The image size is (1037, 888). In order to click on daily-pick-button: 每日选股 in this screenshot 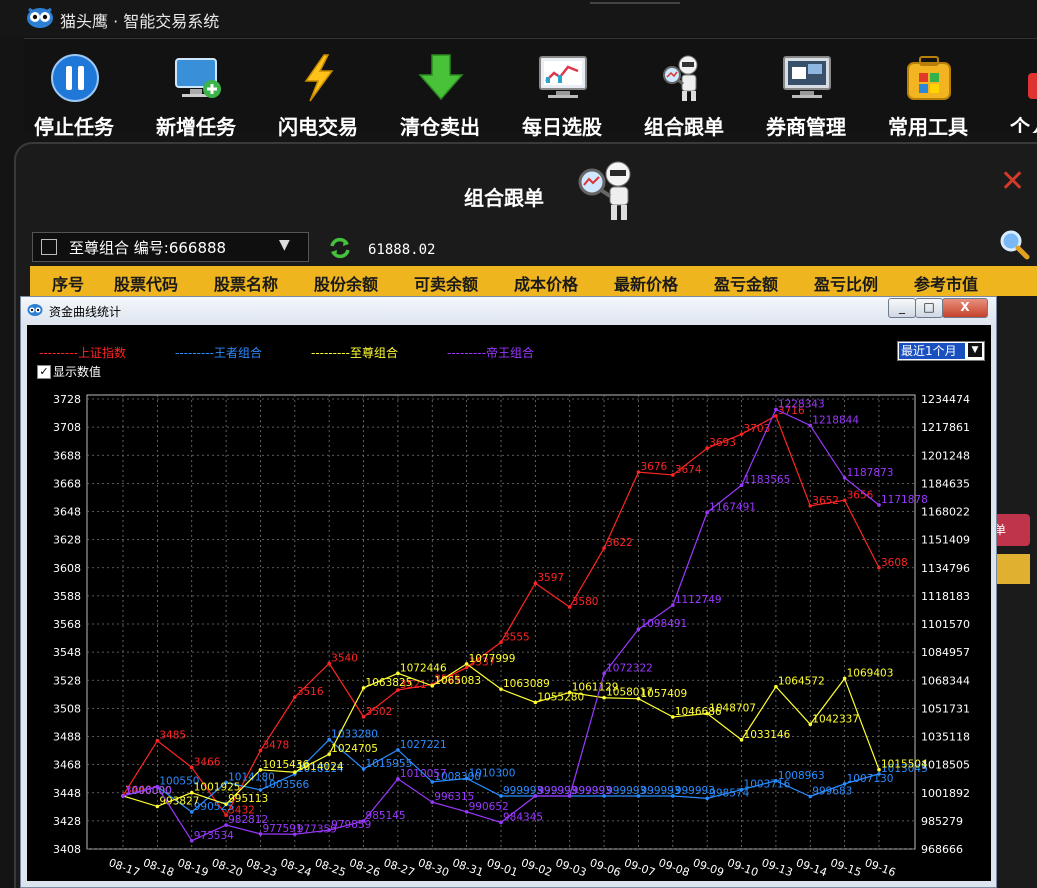, I will do `click(562, 94)`.